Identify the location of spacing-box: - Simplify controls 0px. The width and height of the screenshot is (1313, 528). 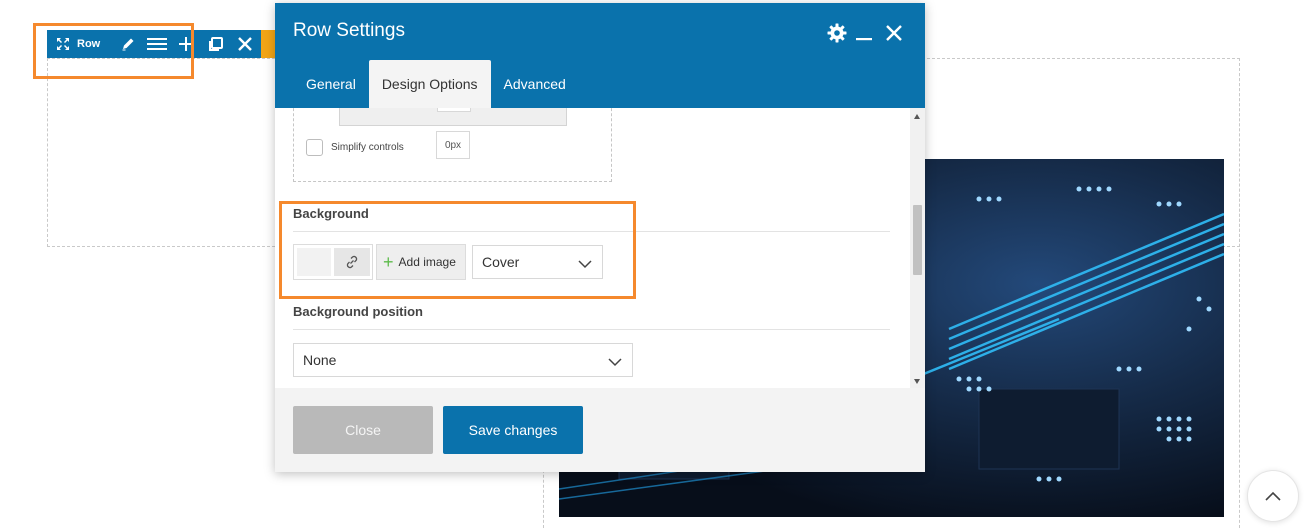
(452, 145).